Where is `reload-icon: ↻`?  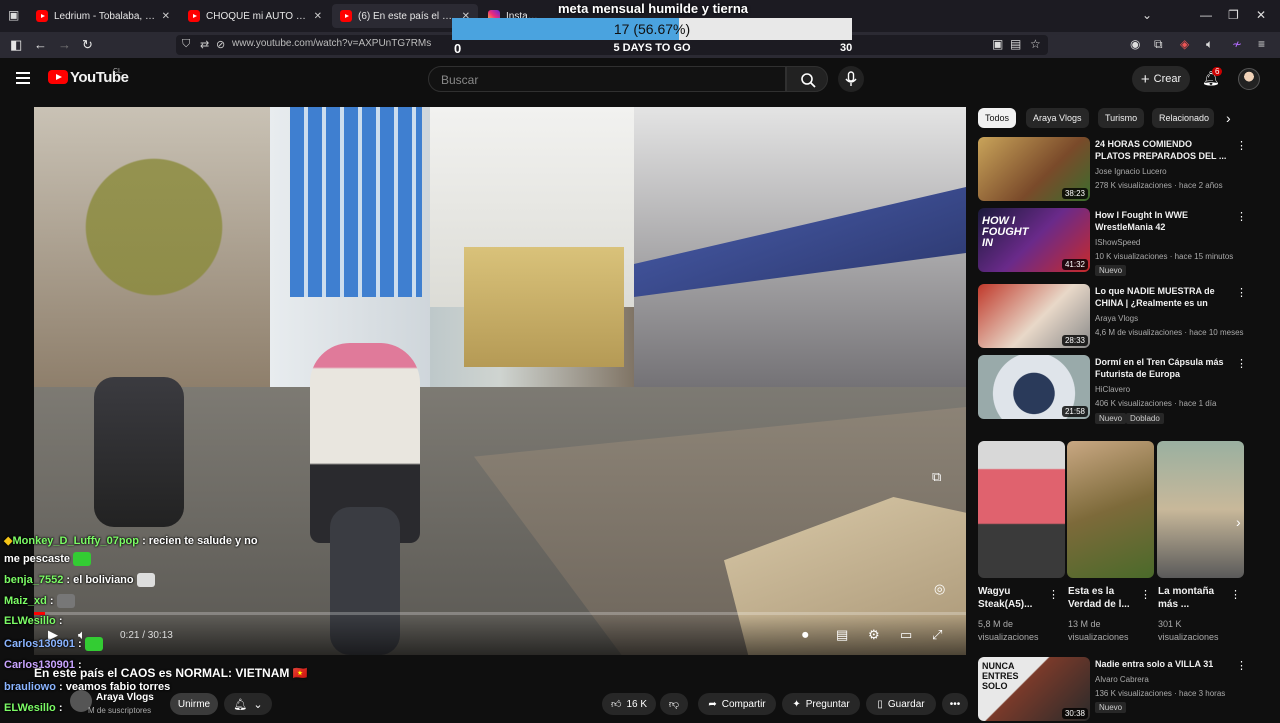
reload-icon: ↻ is located at coordinates (87, 45).